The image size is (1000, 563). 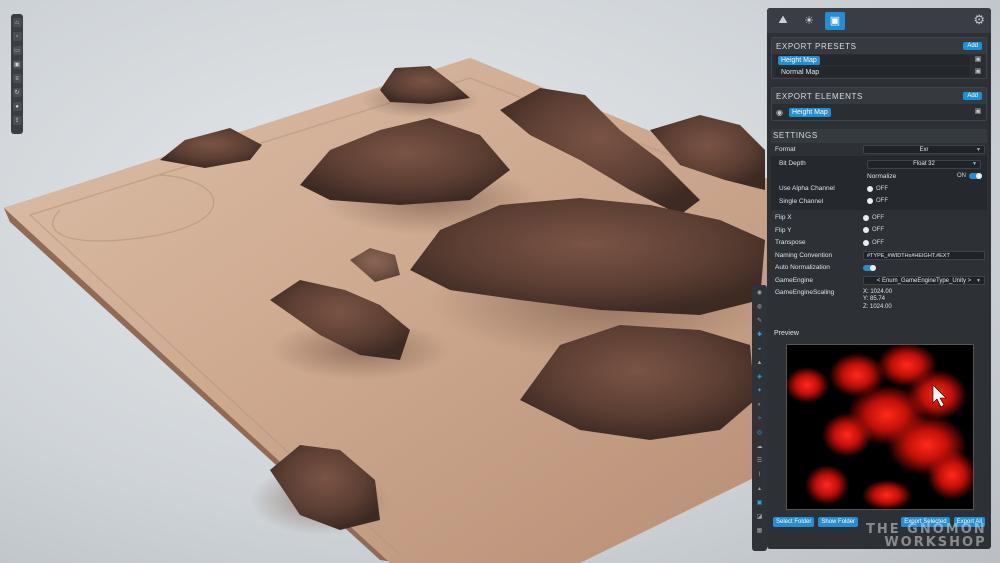 What do you see at coordinates (972, 96) in the screenshot?
I see `add-element-button: Add` at bounding box center [972, 96].